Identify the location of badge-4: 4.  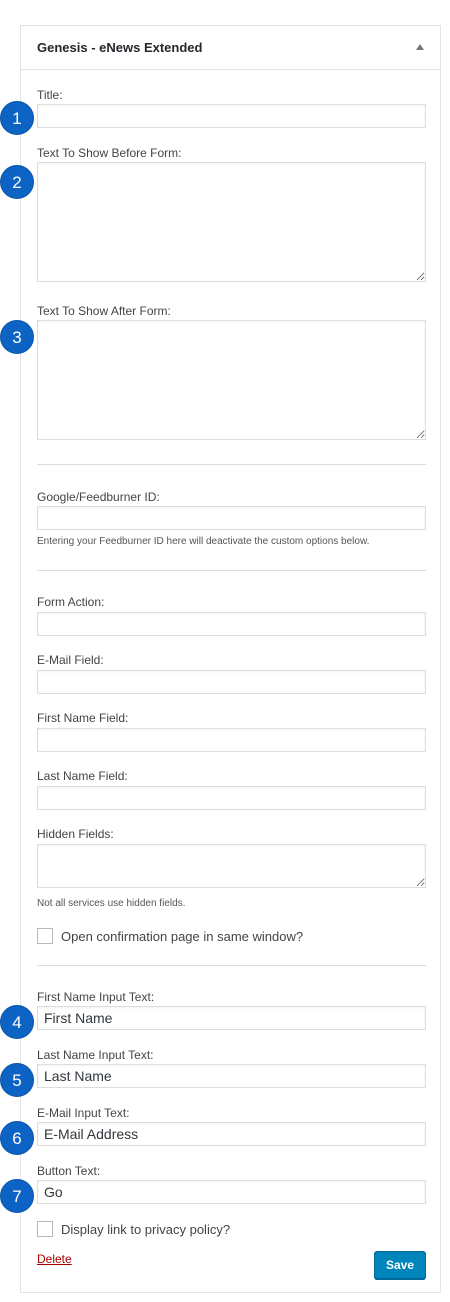
(17, 1022).